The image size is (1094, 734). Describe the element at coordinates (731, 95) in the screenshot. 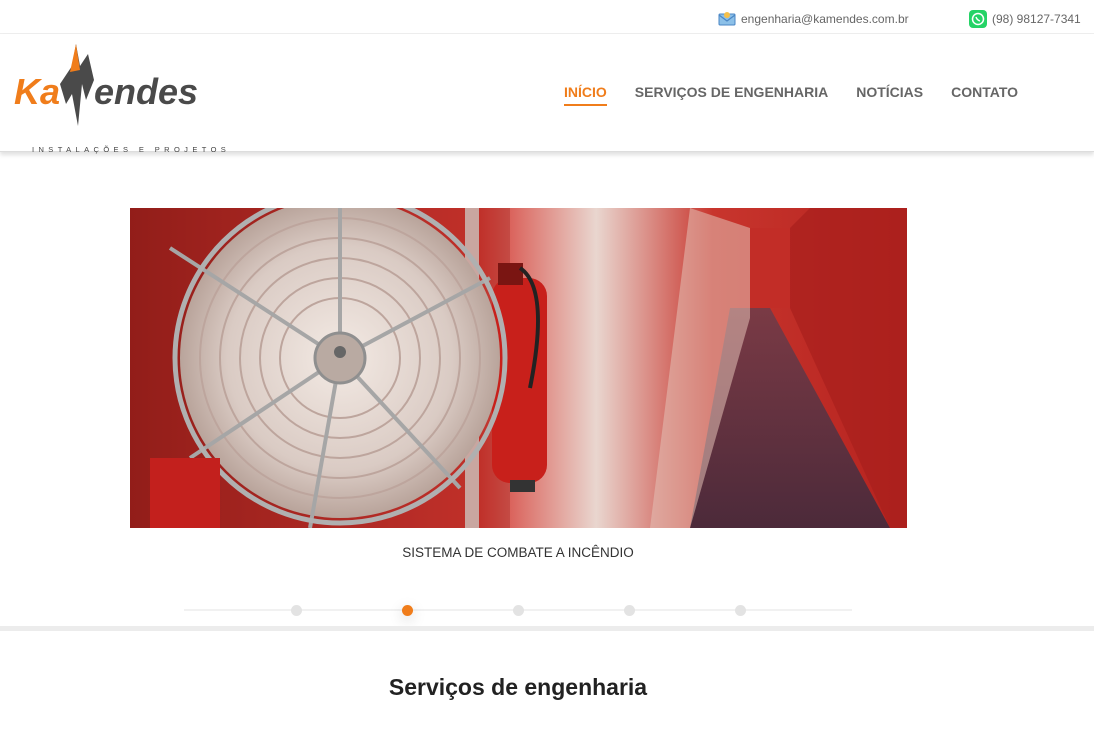

I see `nav-item-servicos: SERVIÇOS DE ENGENHARIA` at that location.